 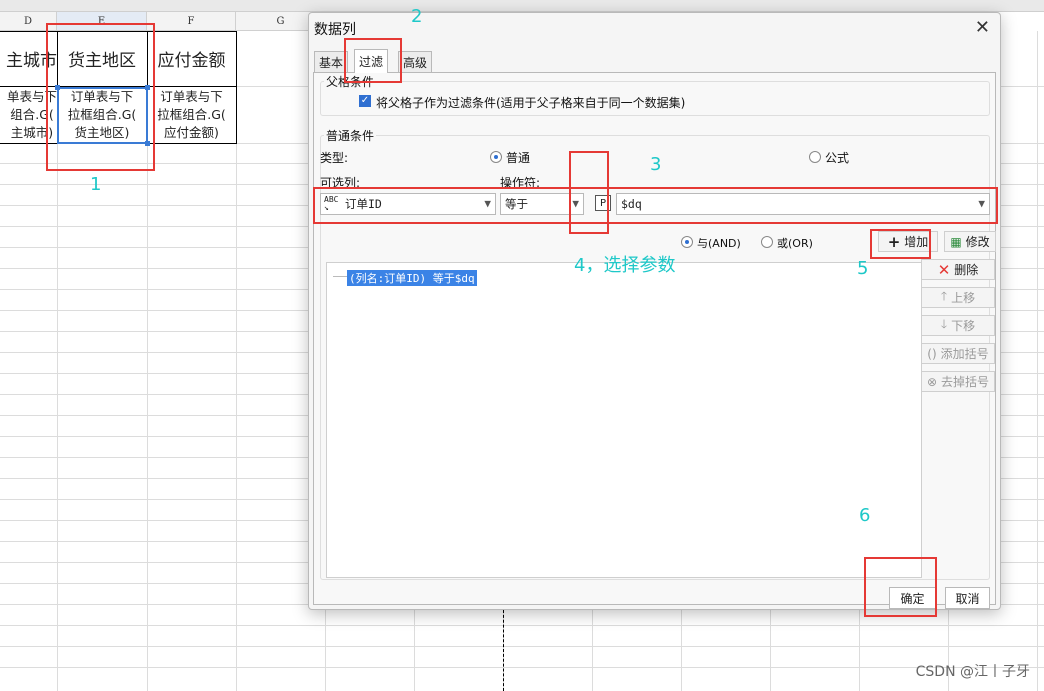 What do you see at coordinates (363, 204) in the screenshot?
I see `column-select-value: 订单ID` at bounding box center [363, 204].